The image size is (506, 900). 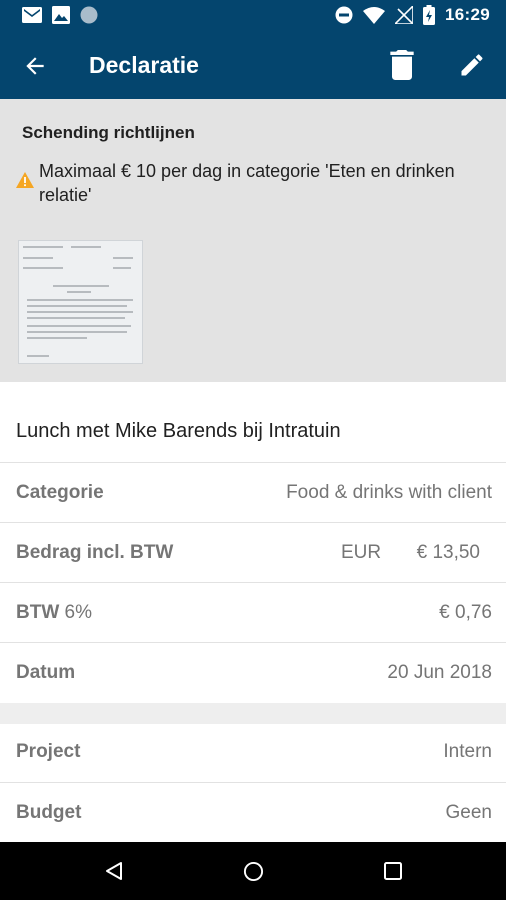 What do you see at coordinates (95, 552) in the screenshot?
I see `row-label: Bedrag incl. BTW` at bounding box center [95, 552].